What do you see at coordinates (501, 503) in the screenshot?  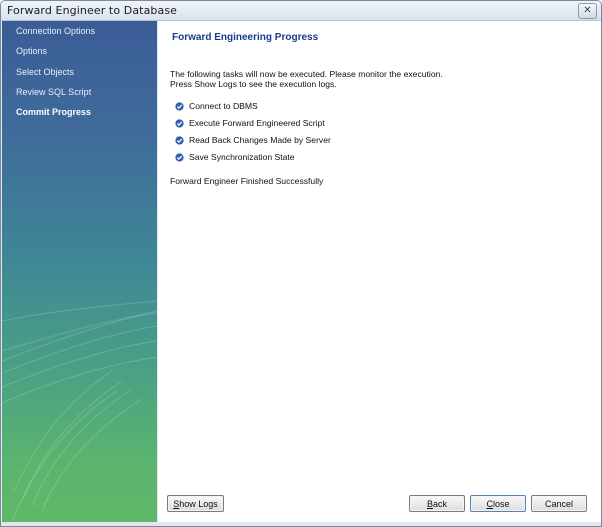 I see `close-label: lose` at bounding box center [501, 503].